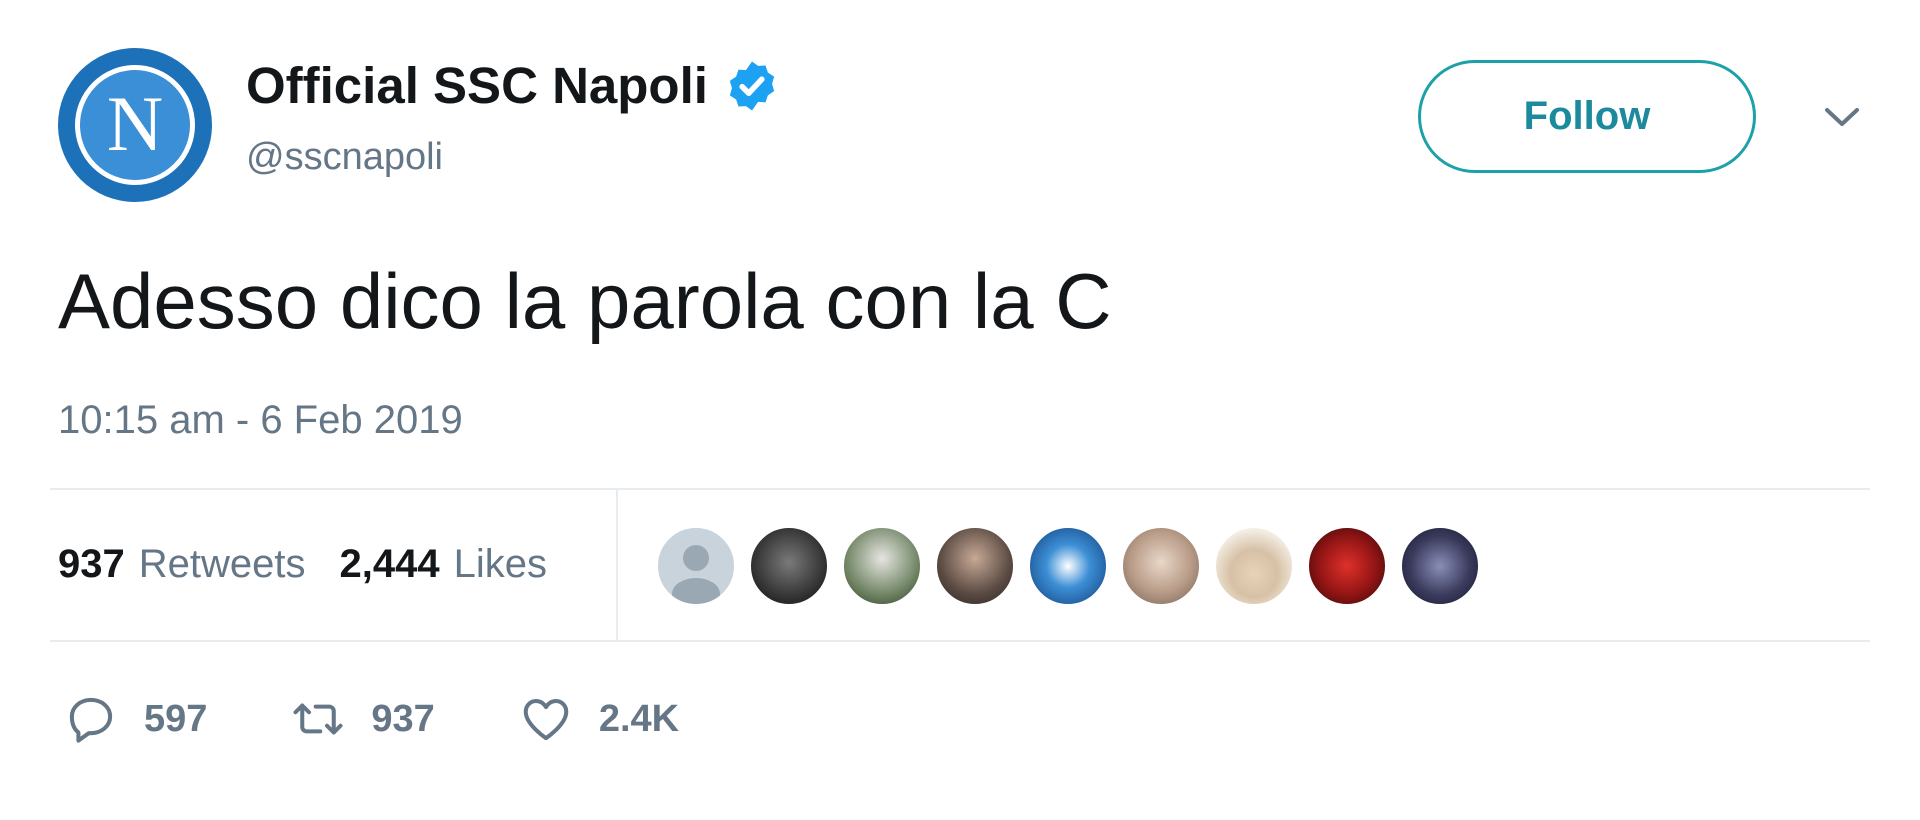 The width and height of the screenshot is (1920, 820). I want to click on follow-button: Follow, so click(1587, 116).